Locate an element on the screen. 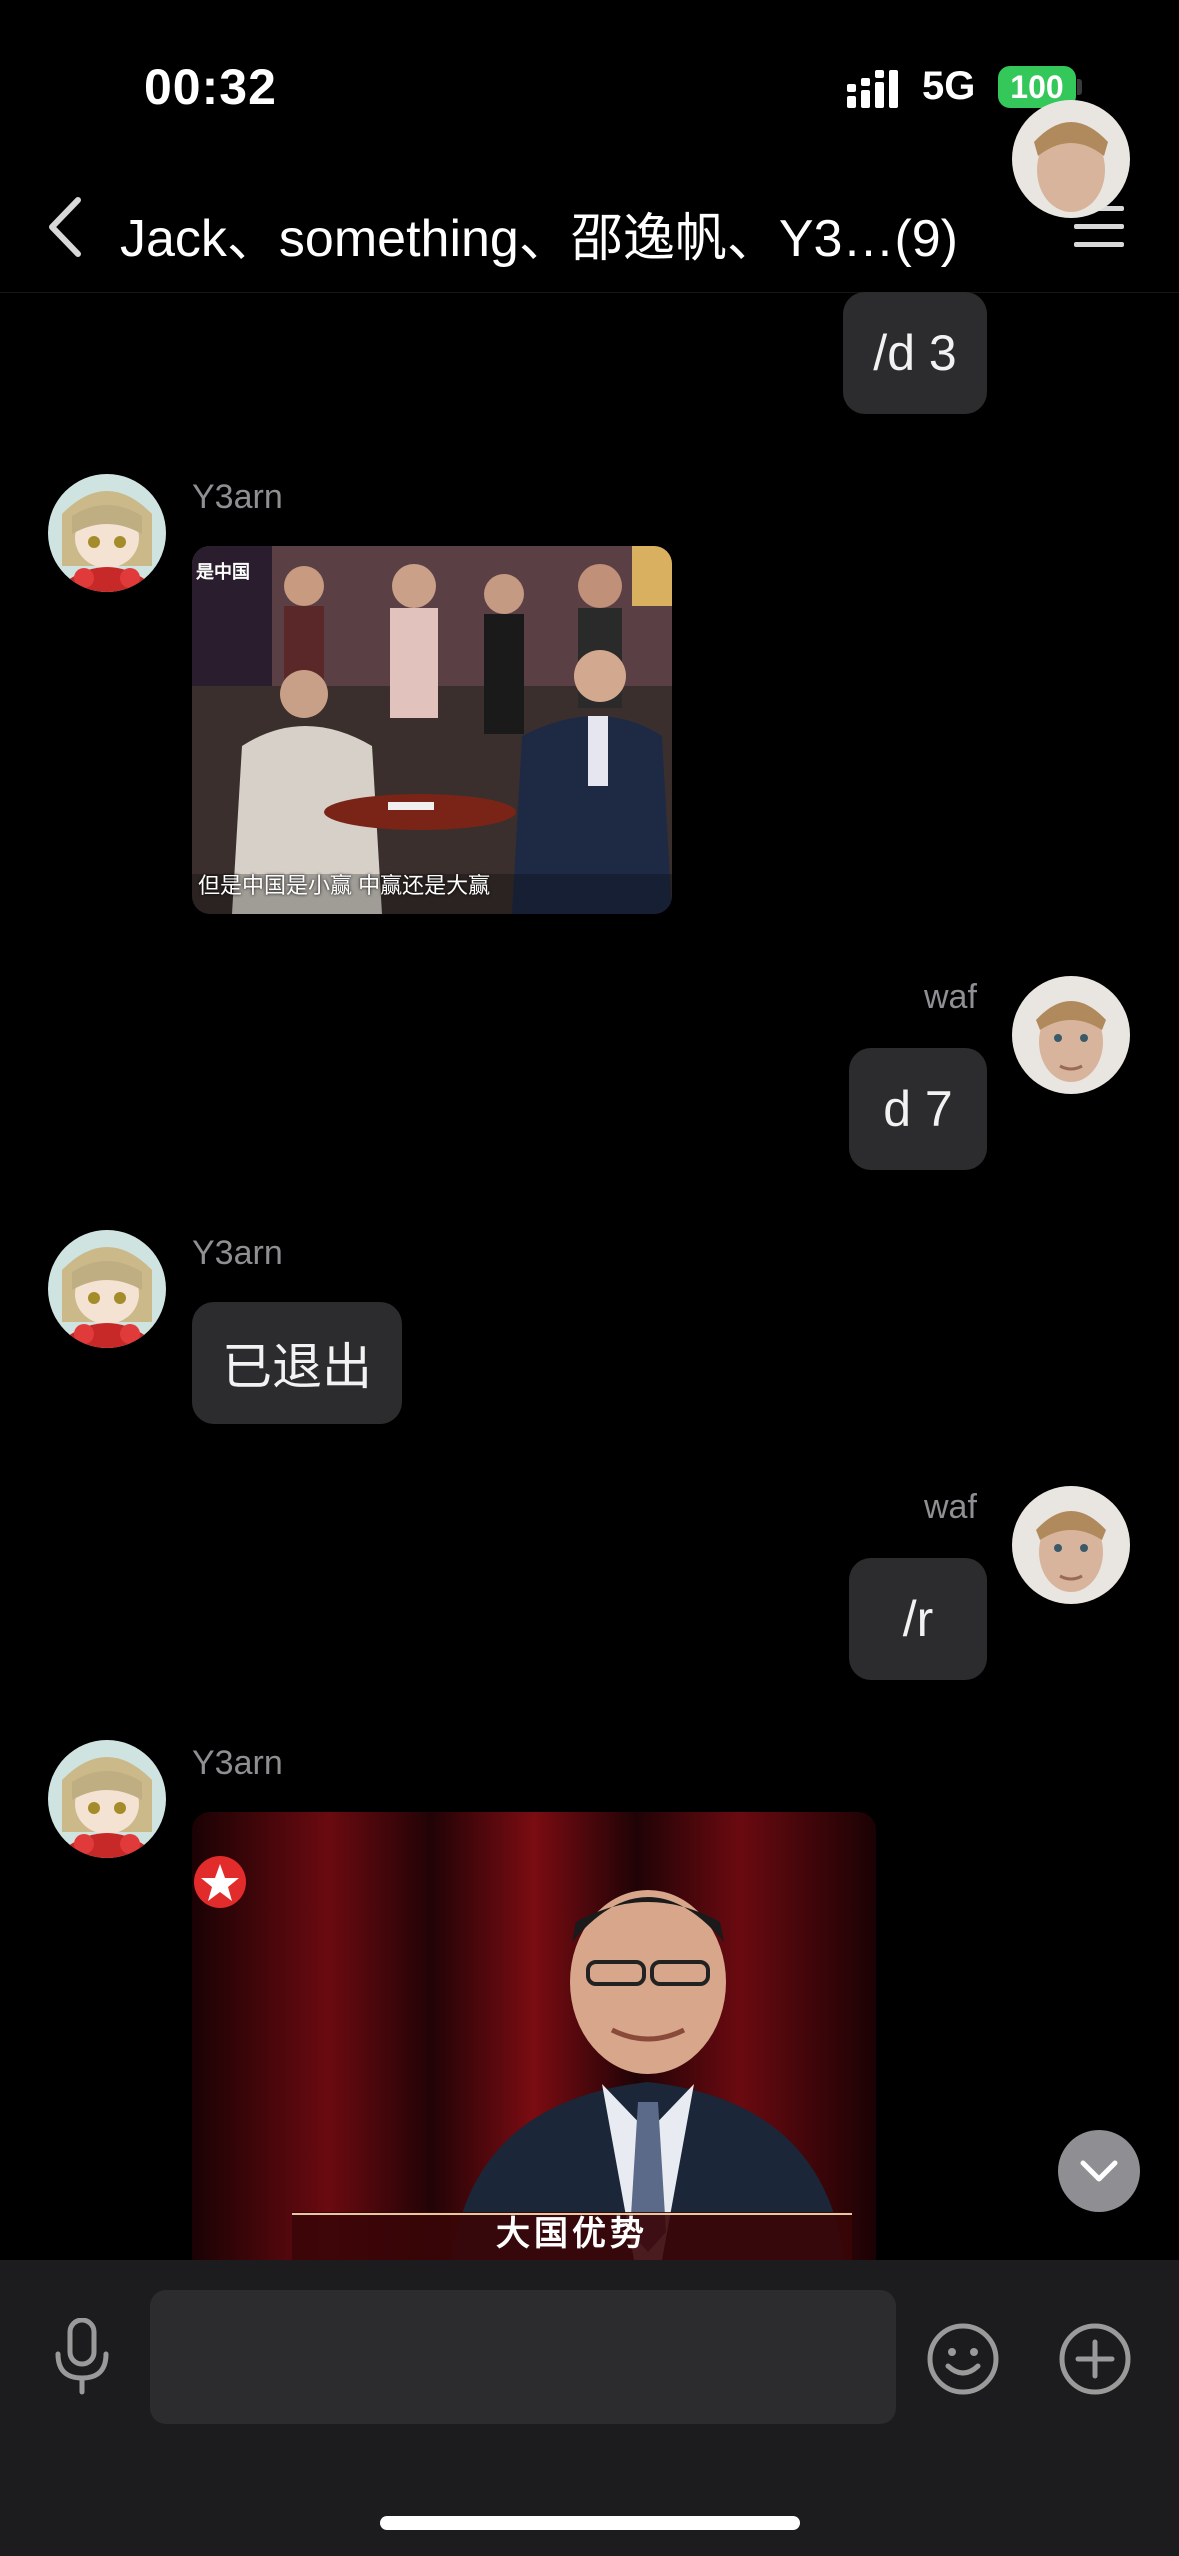 The image size is (1179, 2556). microphone-icon is located at coordinates (82, 2357).